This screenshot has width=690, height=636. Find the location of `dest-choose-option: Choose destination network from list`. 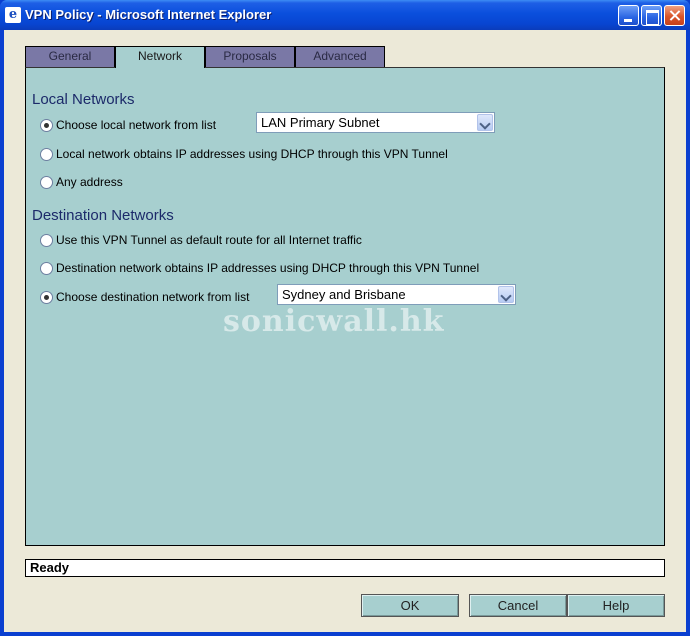

dest-choose-option: Choose destination network from list is located at coordinates (144, 297).